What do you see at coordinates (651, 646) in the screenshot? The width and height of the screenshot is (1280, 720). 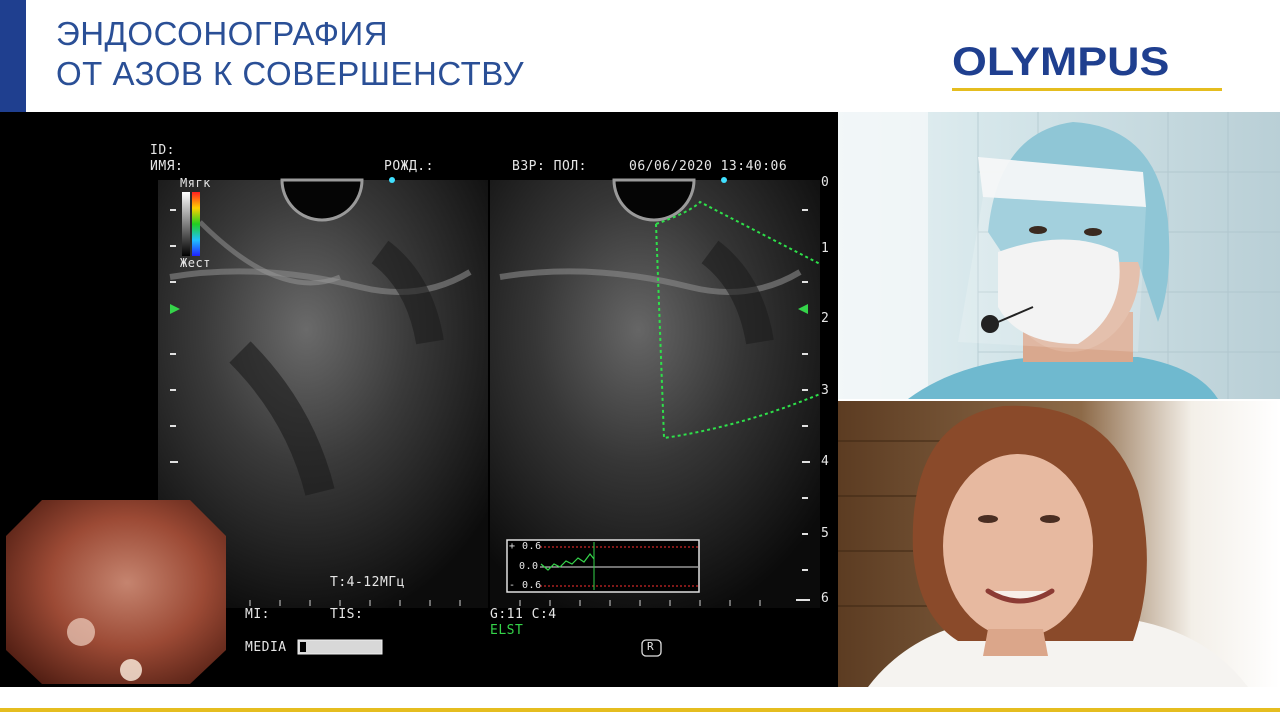 I see `registered-mark-text: R` at bounding box center [651, 646].